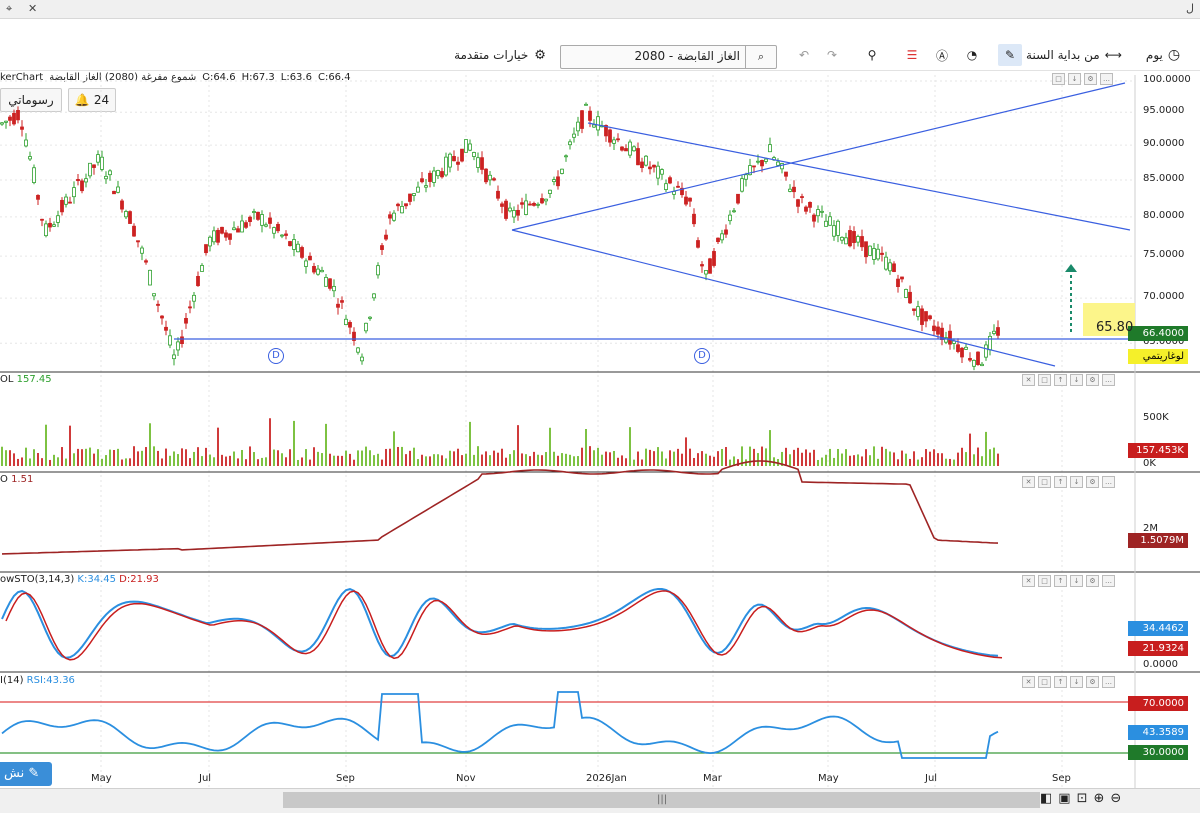  What do you see at coordinates (1099, 798) in the screenshot?
I see `zoom-in-icon: ⊕` at bounding box center [1099, 798].